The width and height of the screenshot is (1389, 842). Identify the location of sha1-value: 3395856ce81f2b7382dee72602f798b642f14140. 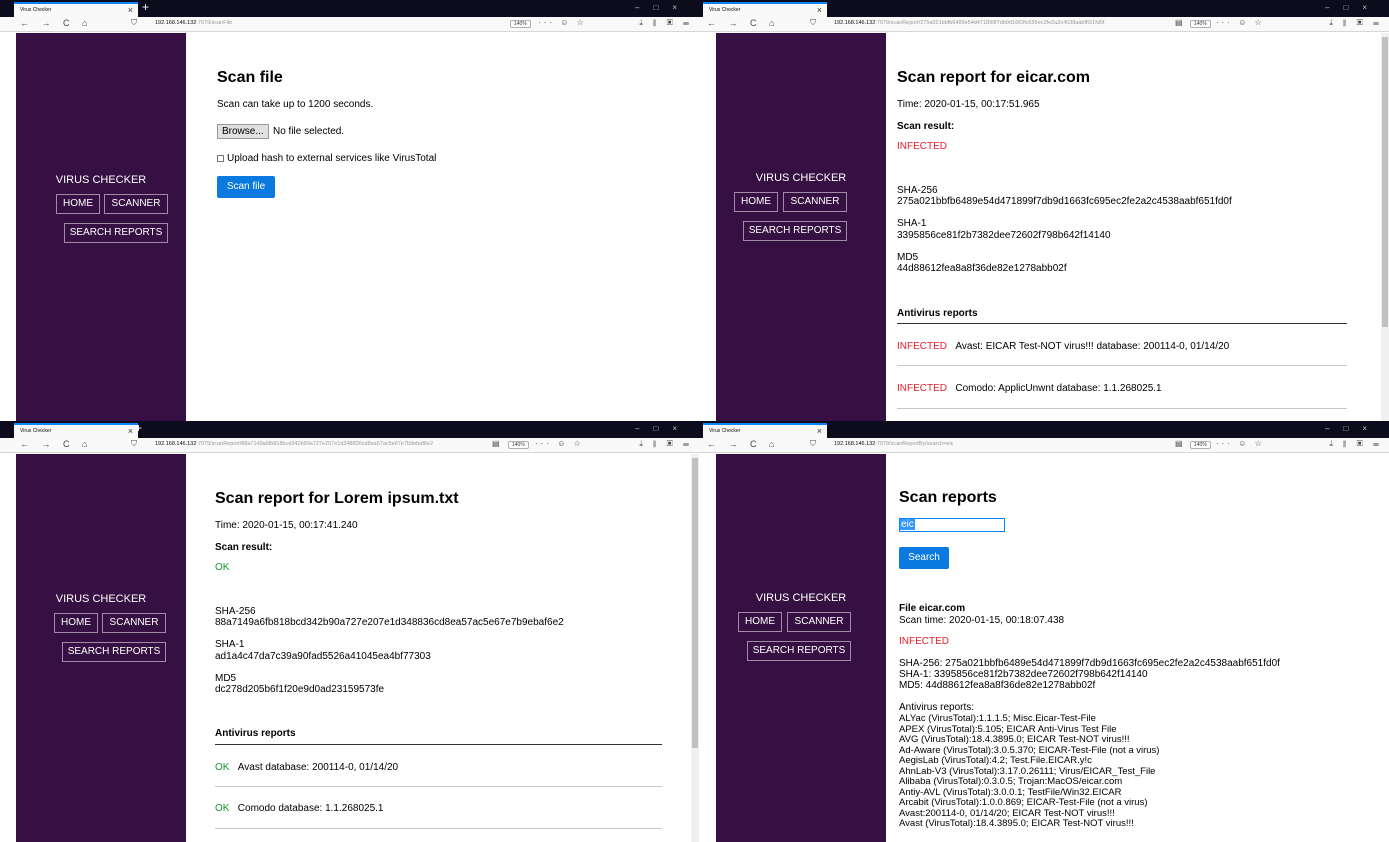
(1004, 235).